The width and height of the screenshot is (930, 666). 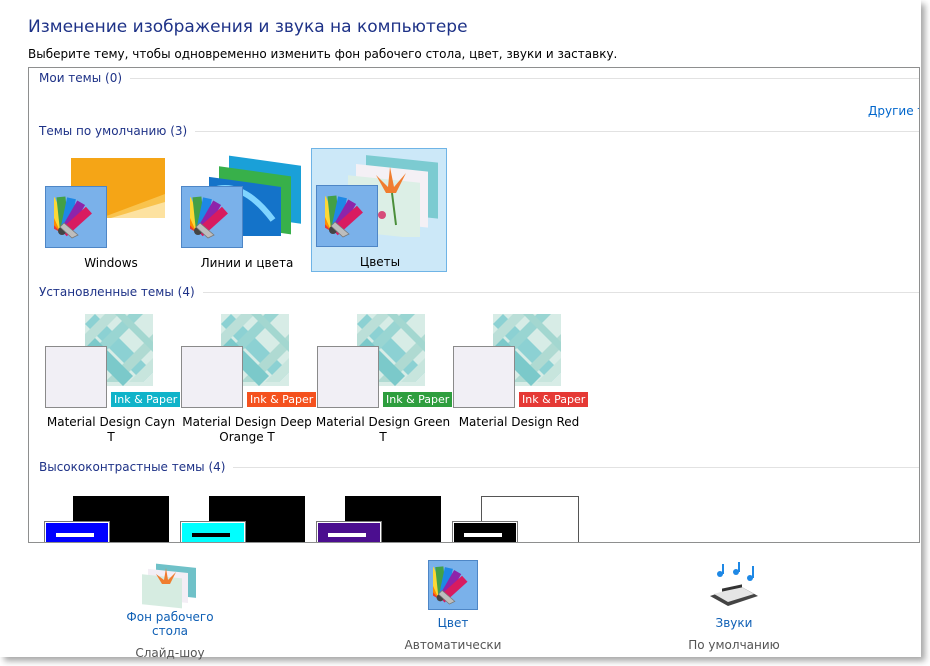 What do you see at coordinates (81, 78) in the screenshot?
I see `group-my-themes-label: Мои темы (0)` at bounding box center [81, 78].